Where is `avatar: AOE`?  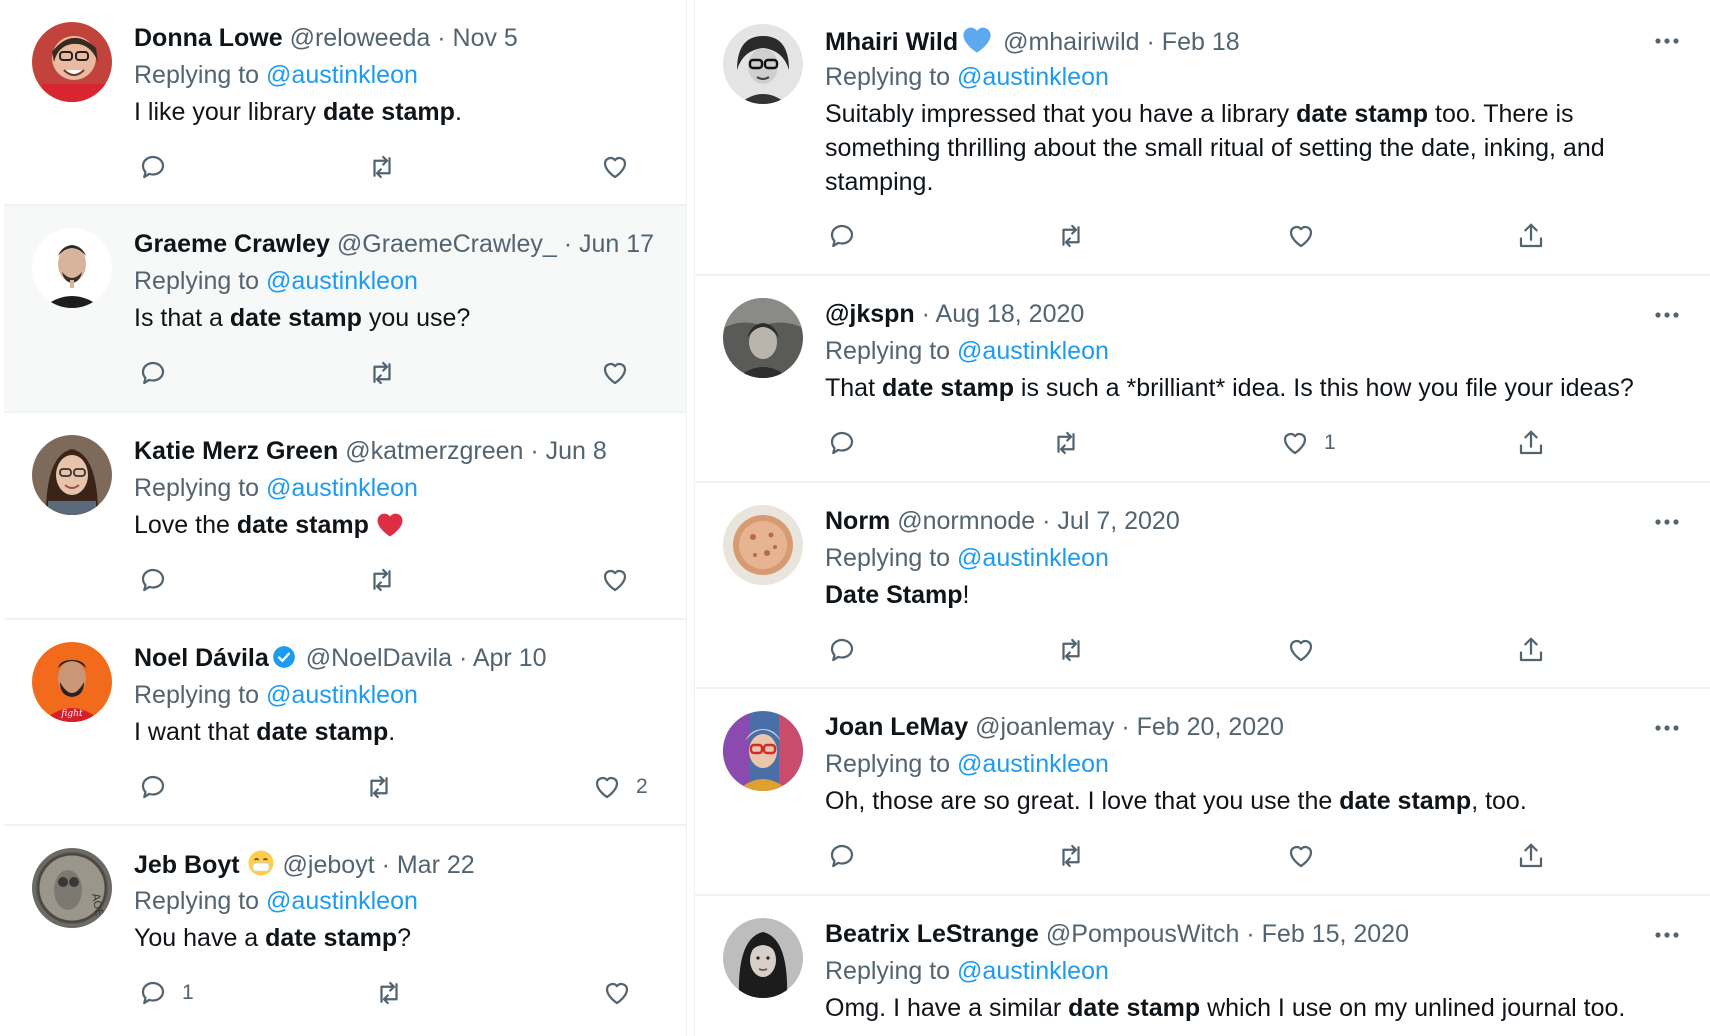
avatar: AOE is located at coordinates (72, 888).